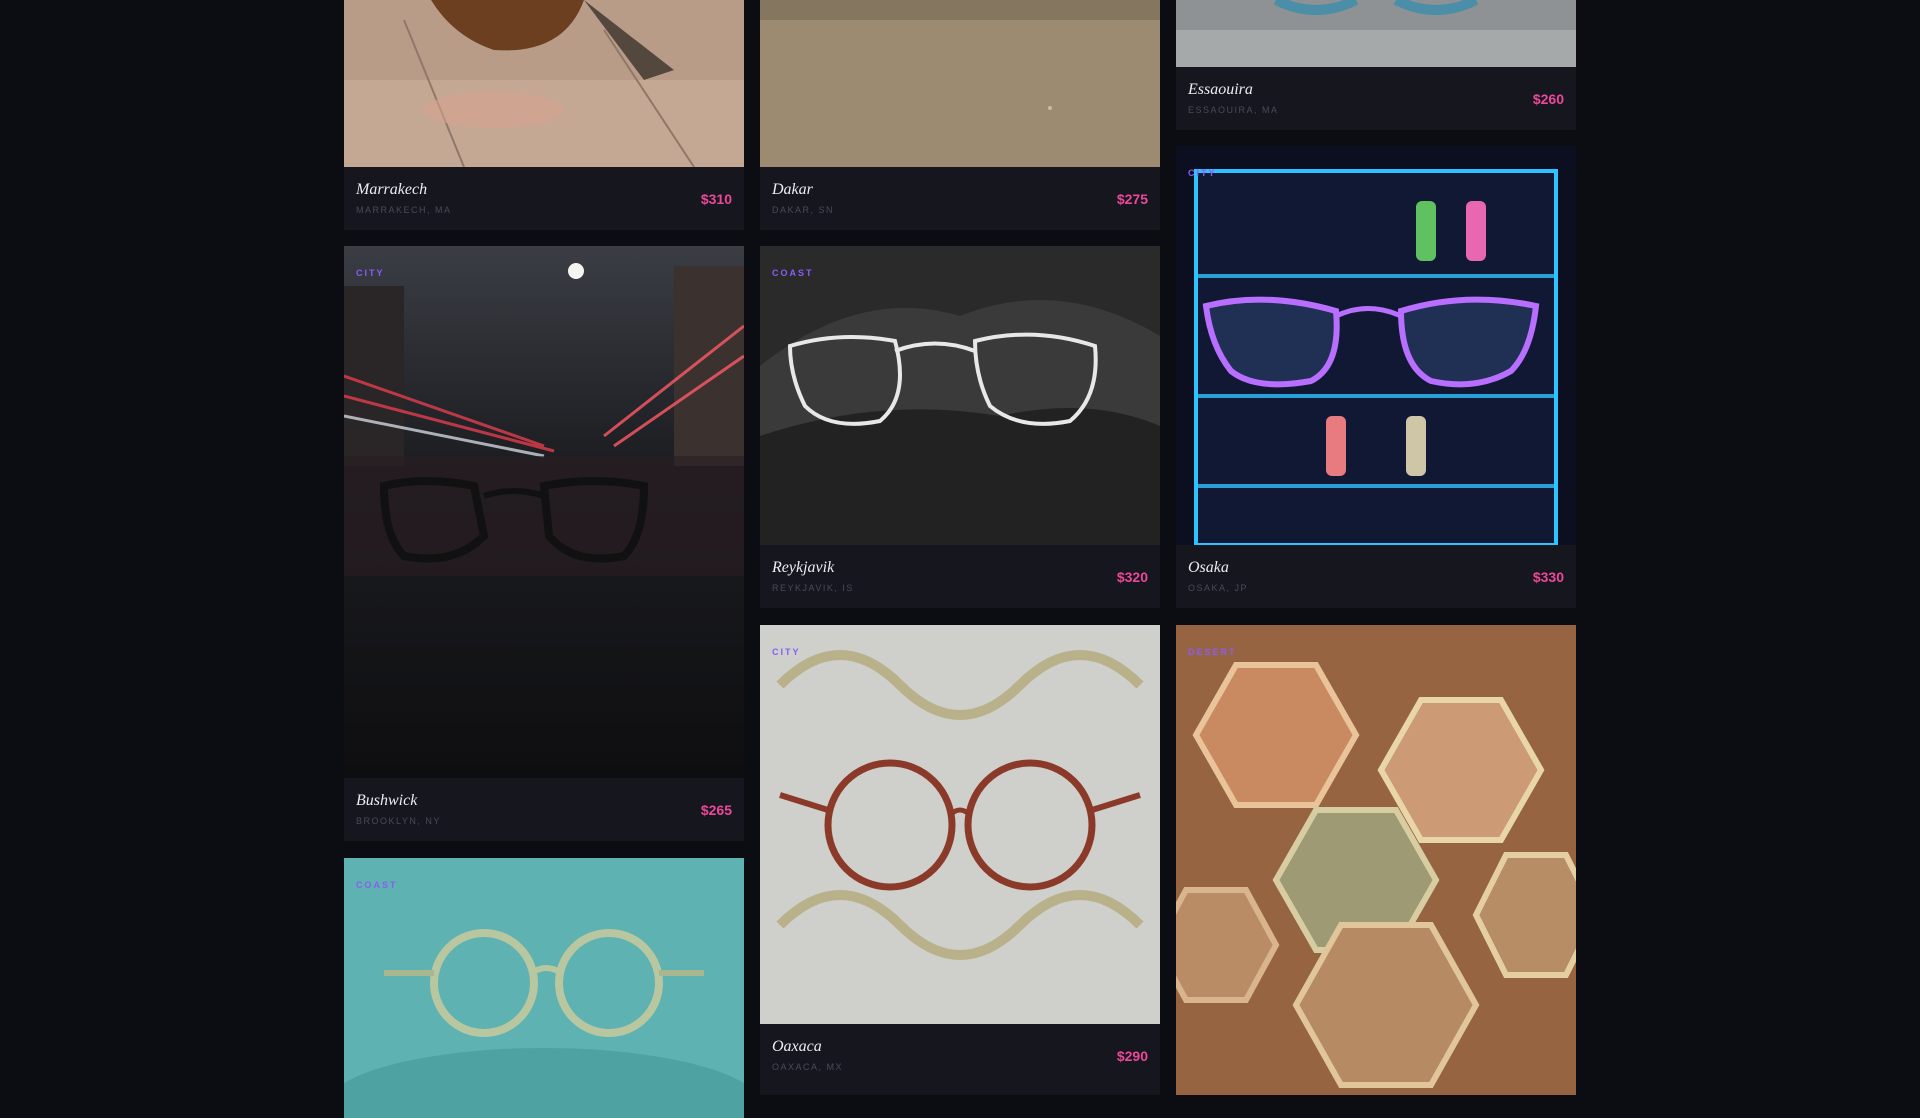 The height and width of the screenshot is (1118, 1920). I want to click on card-info: Osaka OSAKA, JP $330, so click(1376, 576).